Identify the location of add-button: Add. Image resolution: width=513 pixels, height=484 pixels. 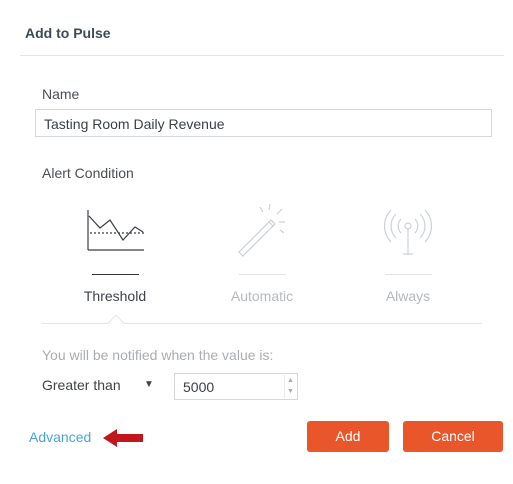
(348, 436).